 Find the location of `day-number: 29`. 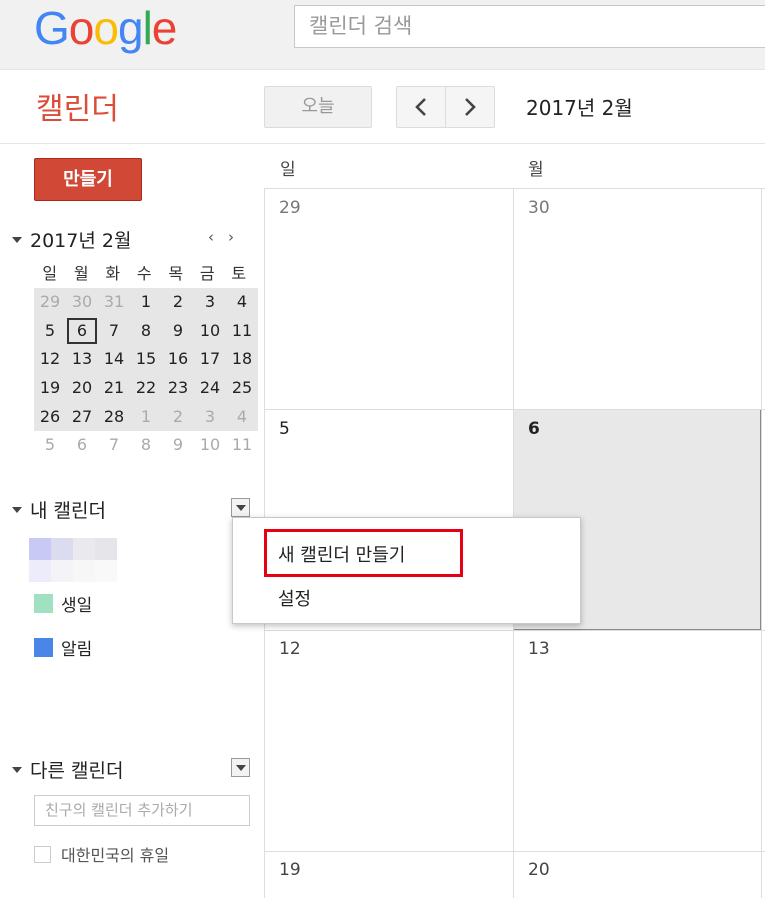

day-number: 29 is located at coordinates (290, 208).